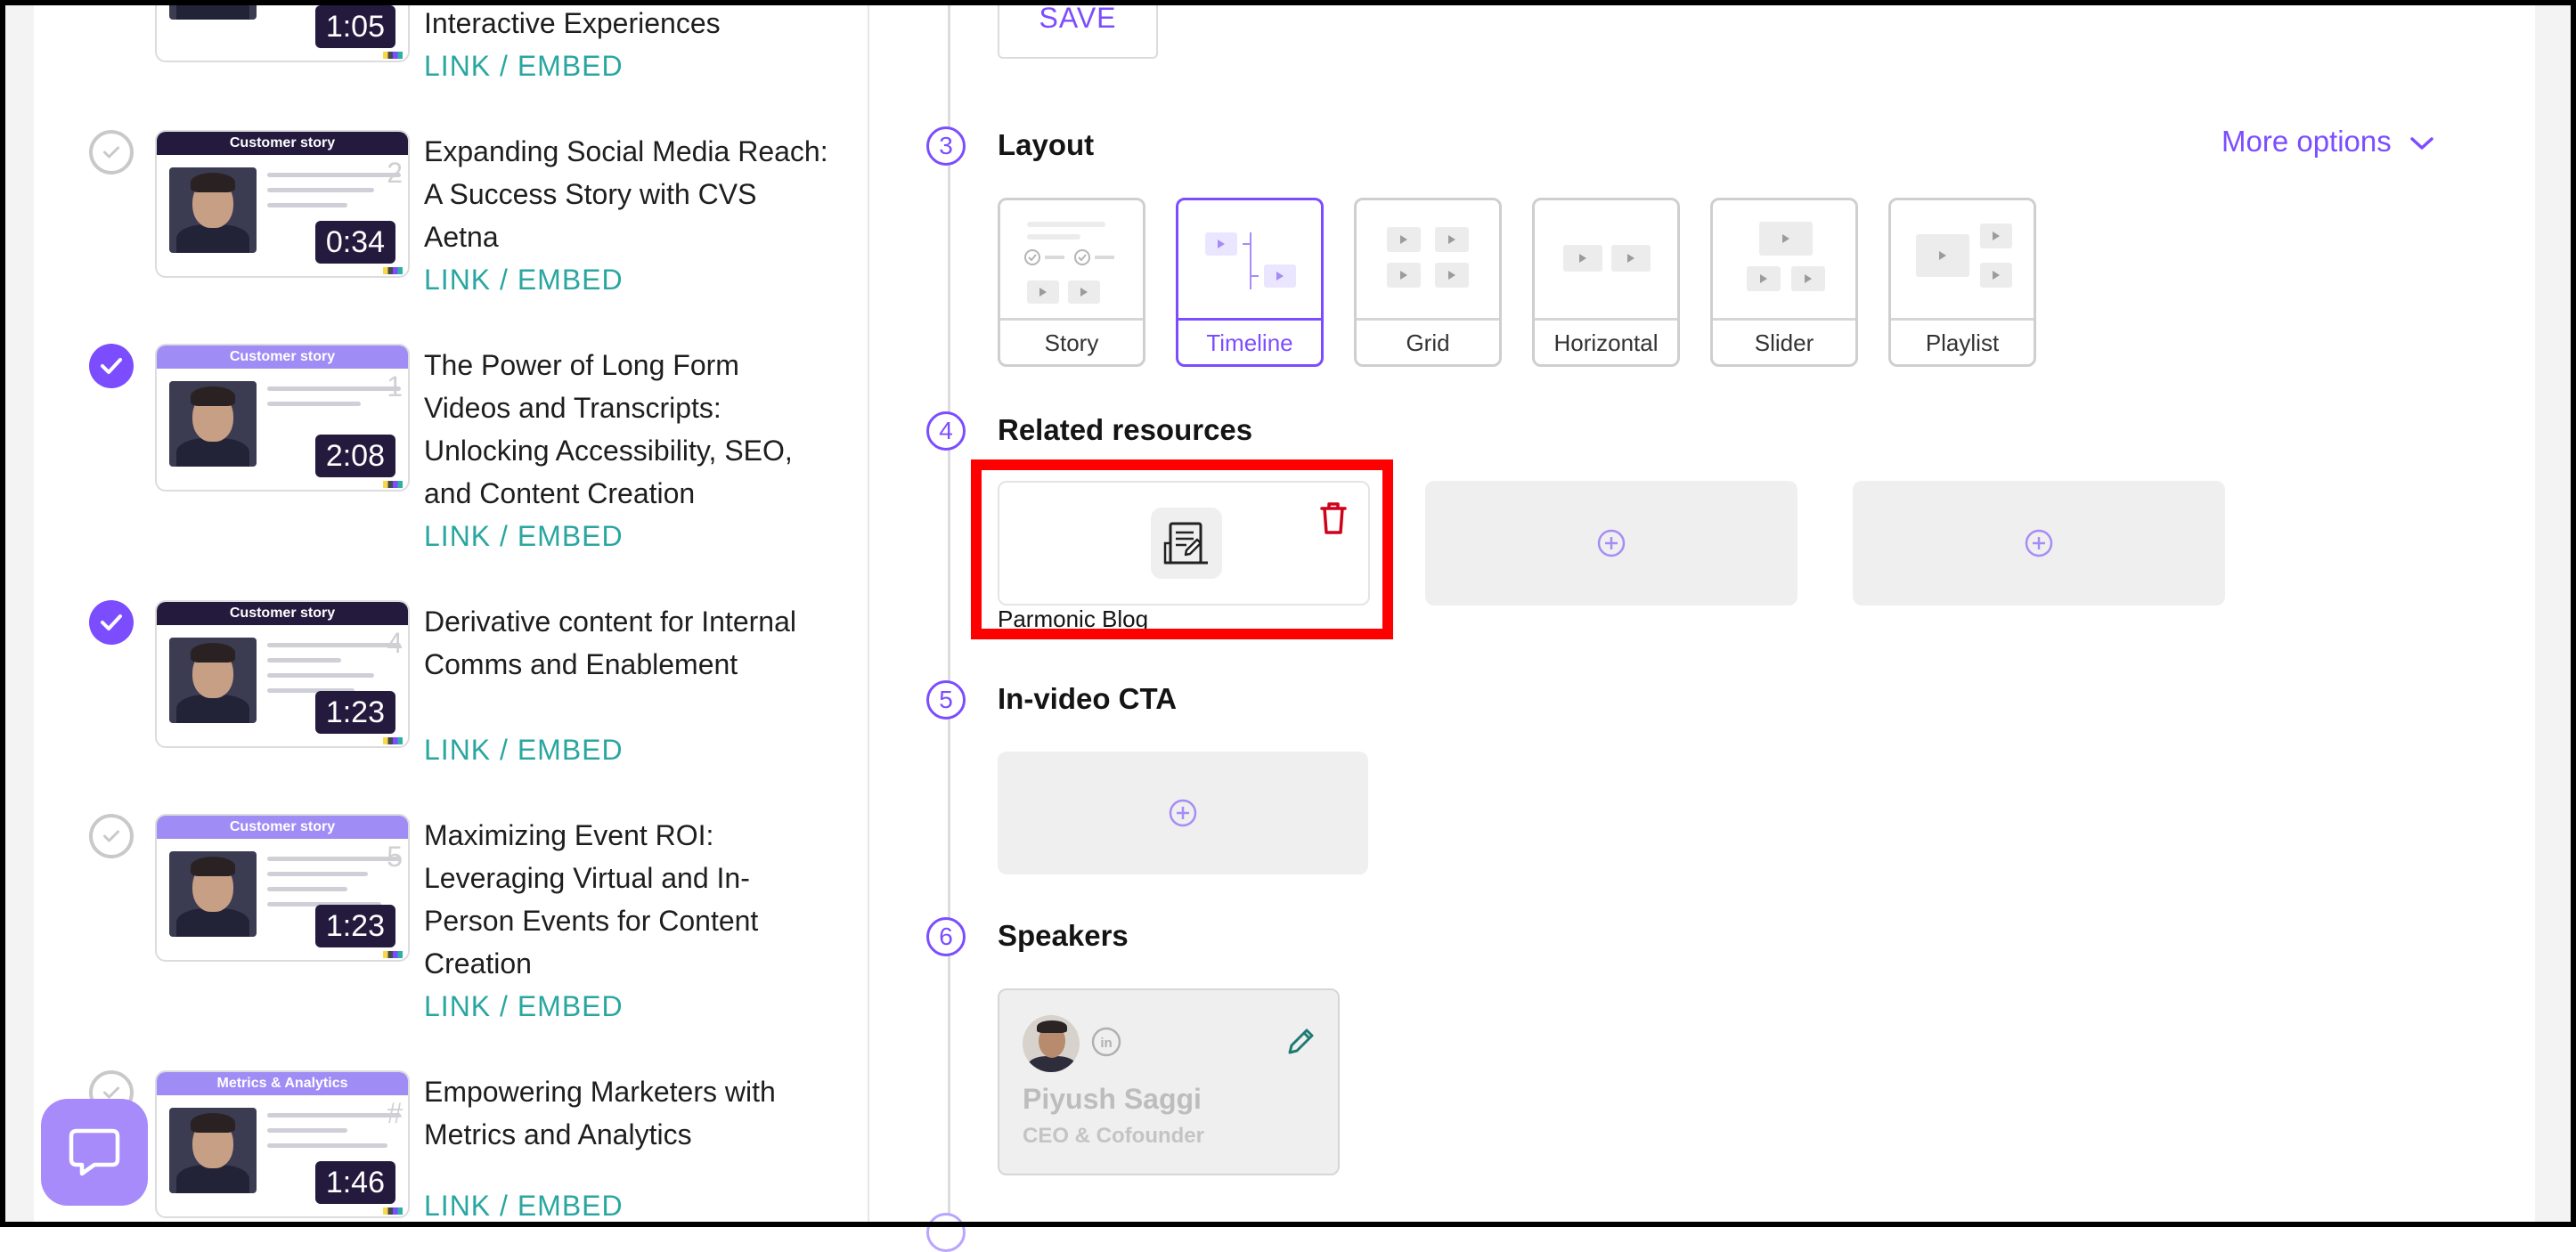 The width and height of the screenshot is (2576, 1252). I want to click on step-number-badge: 6, so click(946, 936).